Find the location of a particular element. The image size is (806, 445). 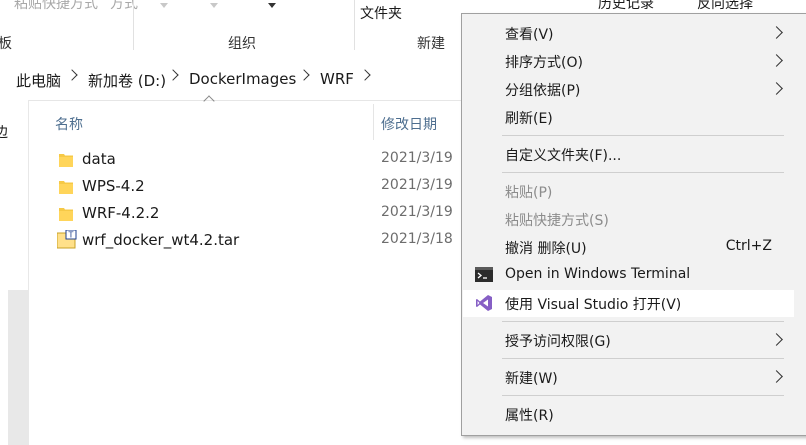

breadcrumb-wrf: WRF is located at coordinates (337, 79).